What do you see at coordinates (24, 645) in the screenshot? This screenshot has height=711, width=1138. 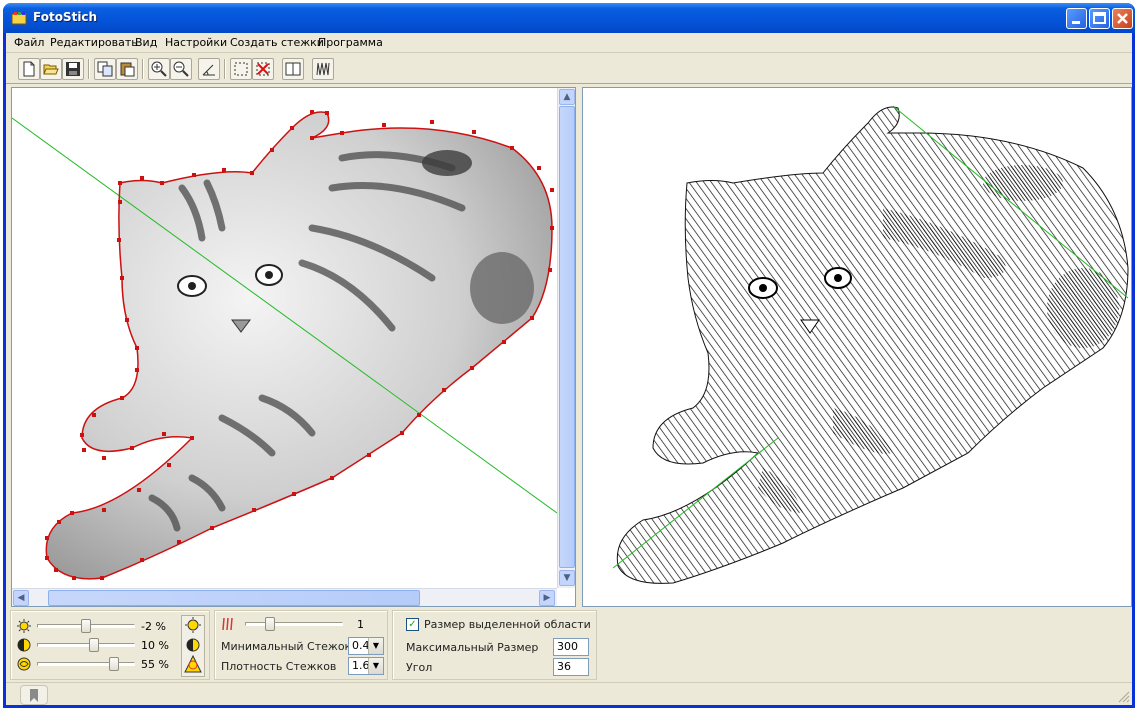 I see `contrast-icon` at bounding box center [24, 645].